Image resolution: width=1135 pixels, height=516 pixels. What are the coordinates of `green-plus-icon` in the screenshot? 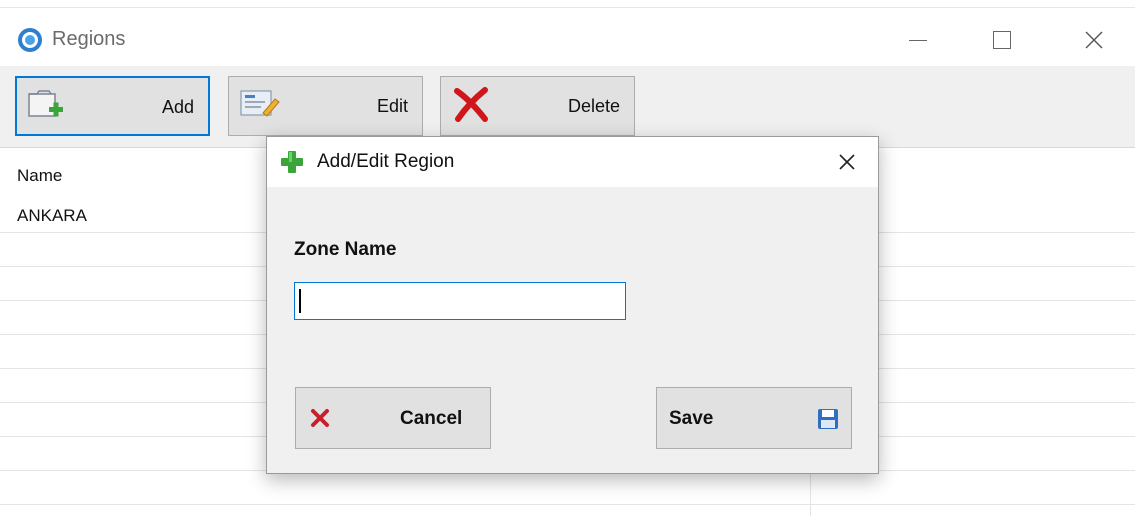 It's located at (292, 162).